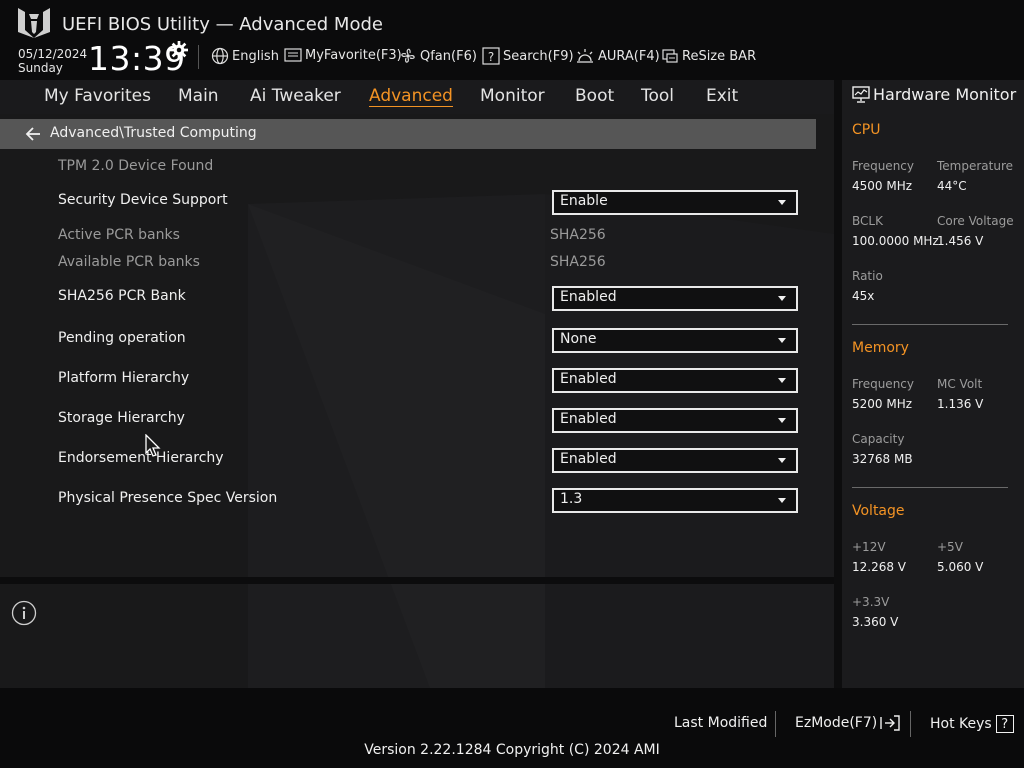 This screenshot has height=768, width=1024. Describe the element at coordinates (675, 202) in the screenshot. I see `security-device-support-select: Enable` at that location.